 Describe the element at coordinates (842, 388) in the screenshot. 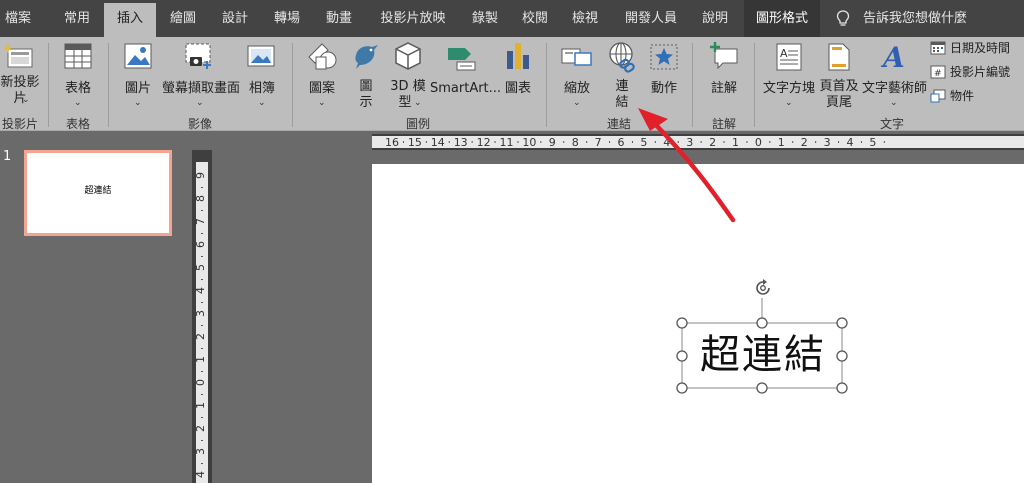

I see `resize-handle-bottom-right` at that location.